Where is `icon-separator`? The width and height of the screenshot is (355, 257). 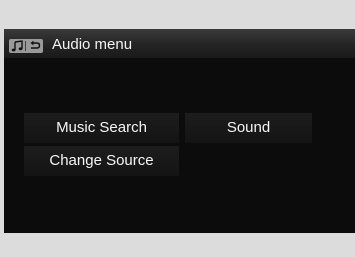
icon-separator is located at coordinates (25, 46).